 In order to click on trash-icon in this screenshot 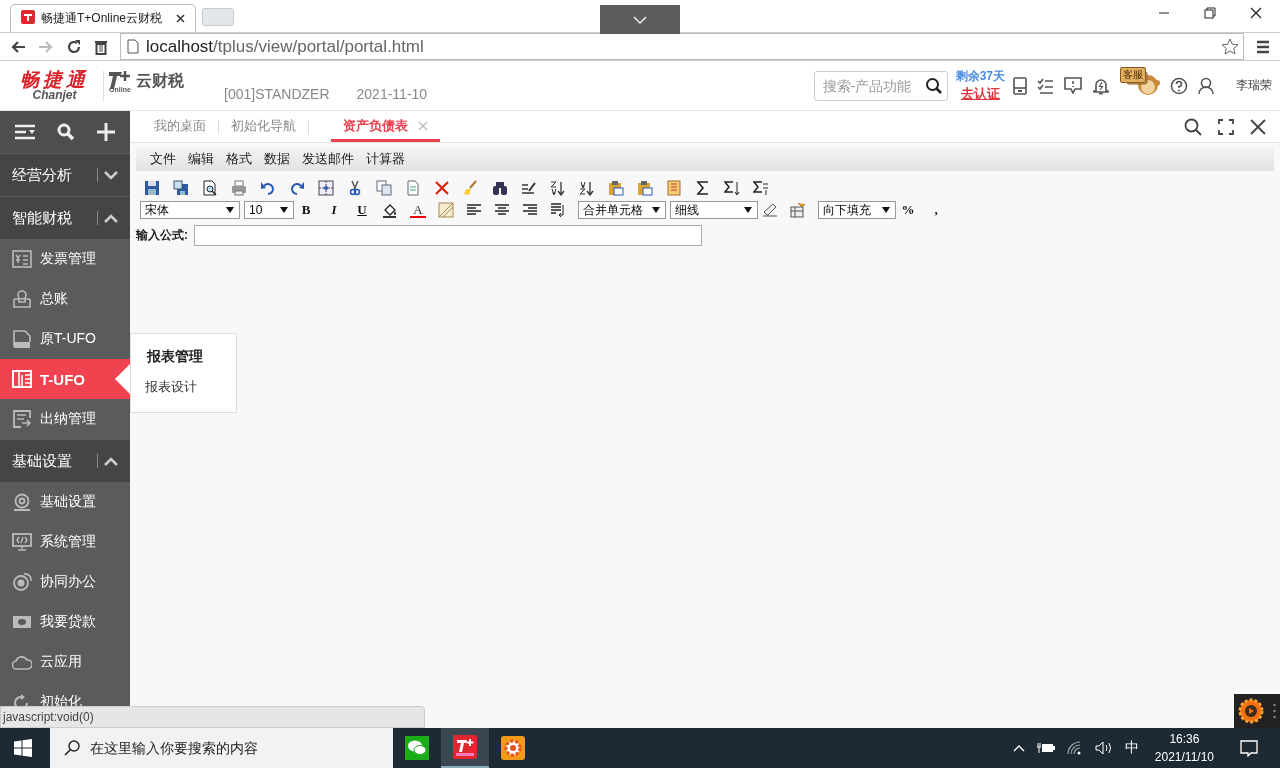, I will do `click(101, 46)`.